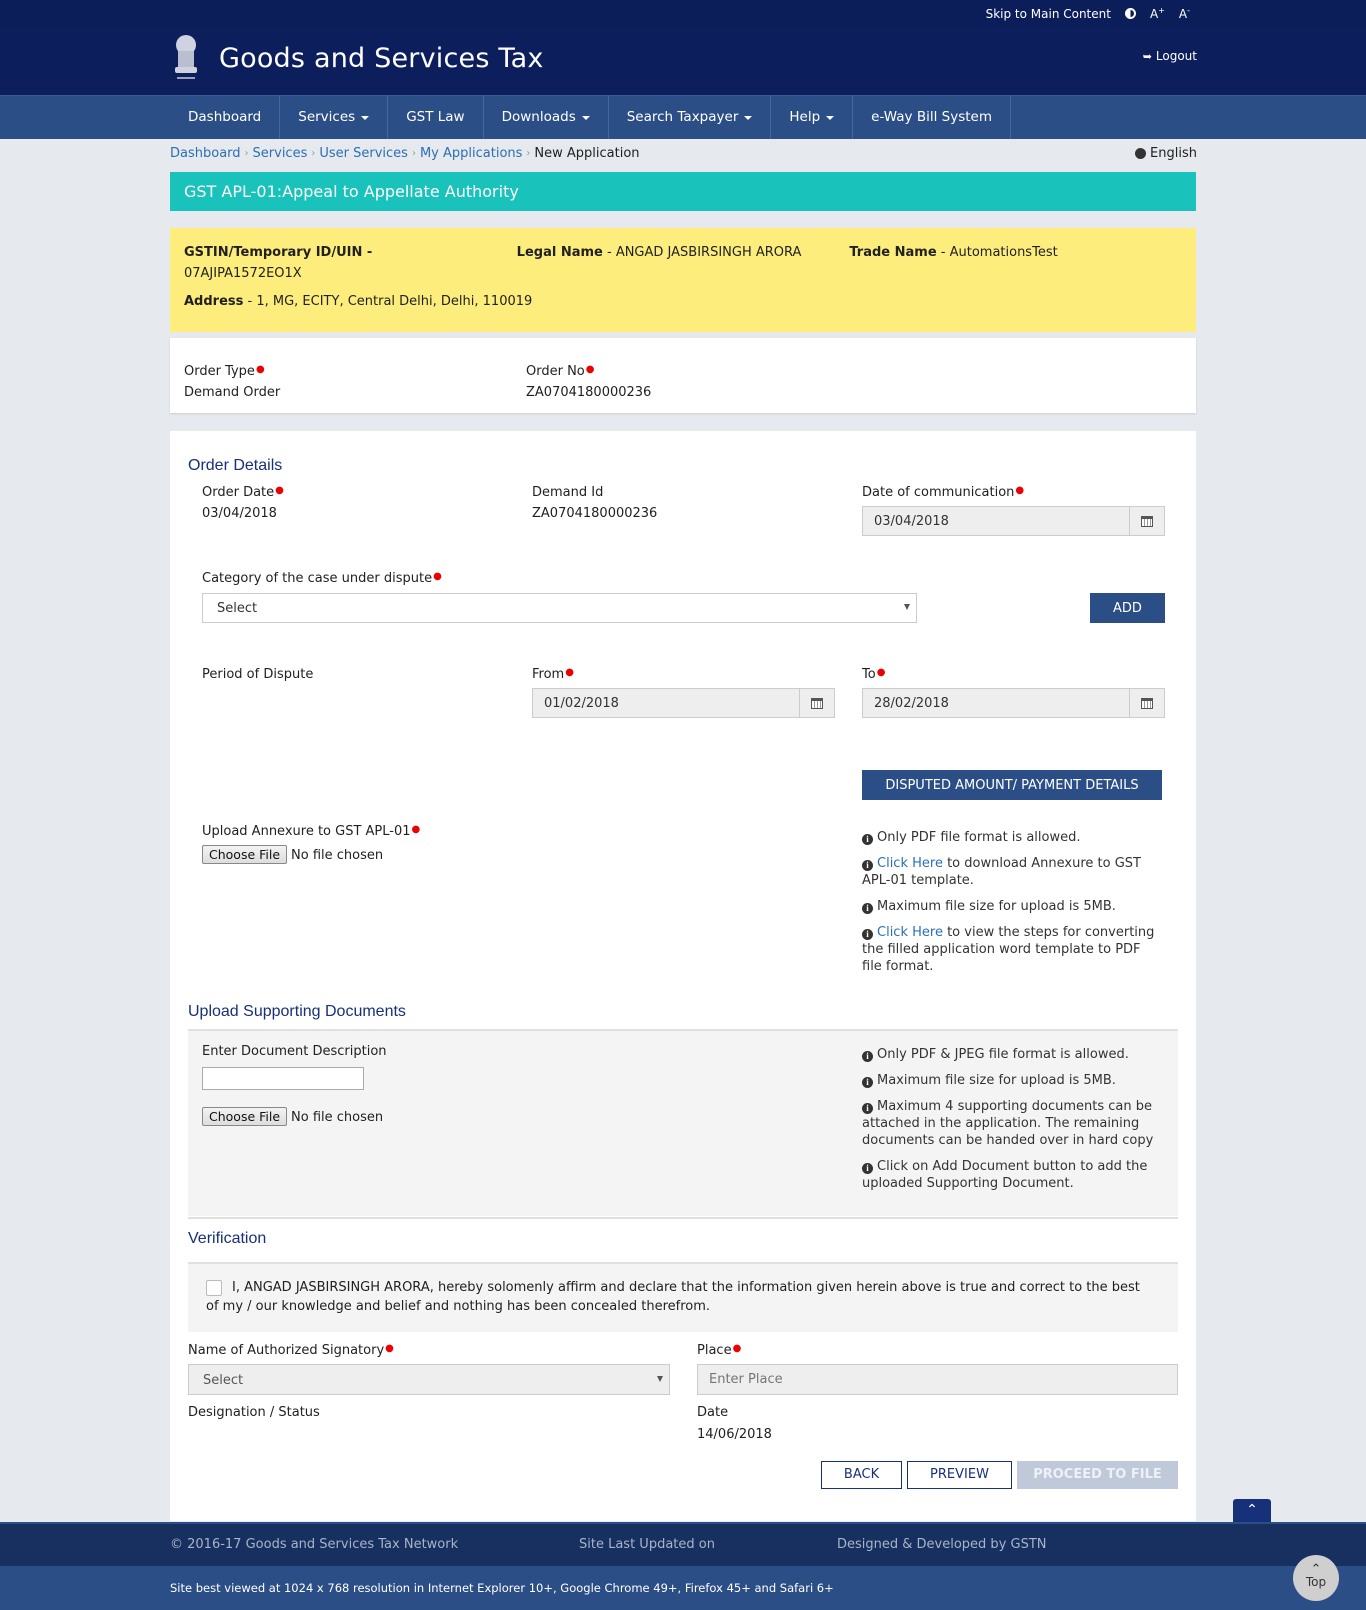  I want to click on add-category-button: ADD, so click(1127, 608).